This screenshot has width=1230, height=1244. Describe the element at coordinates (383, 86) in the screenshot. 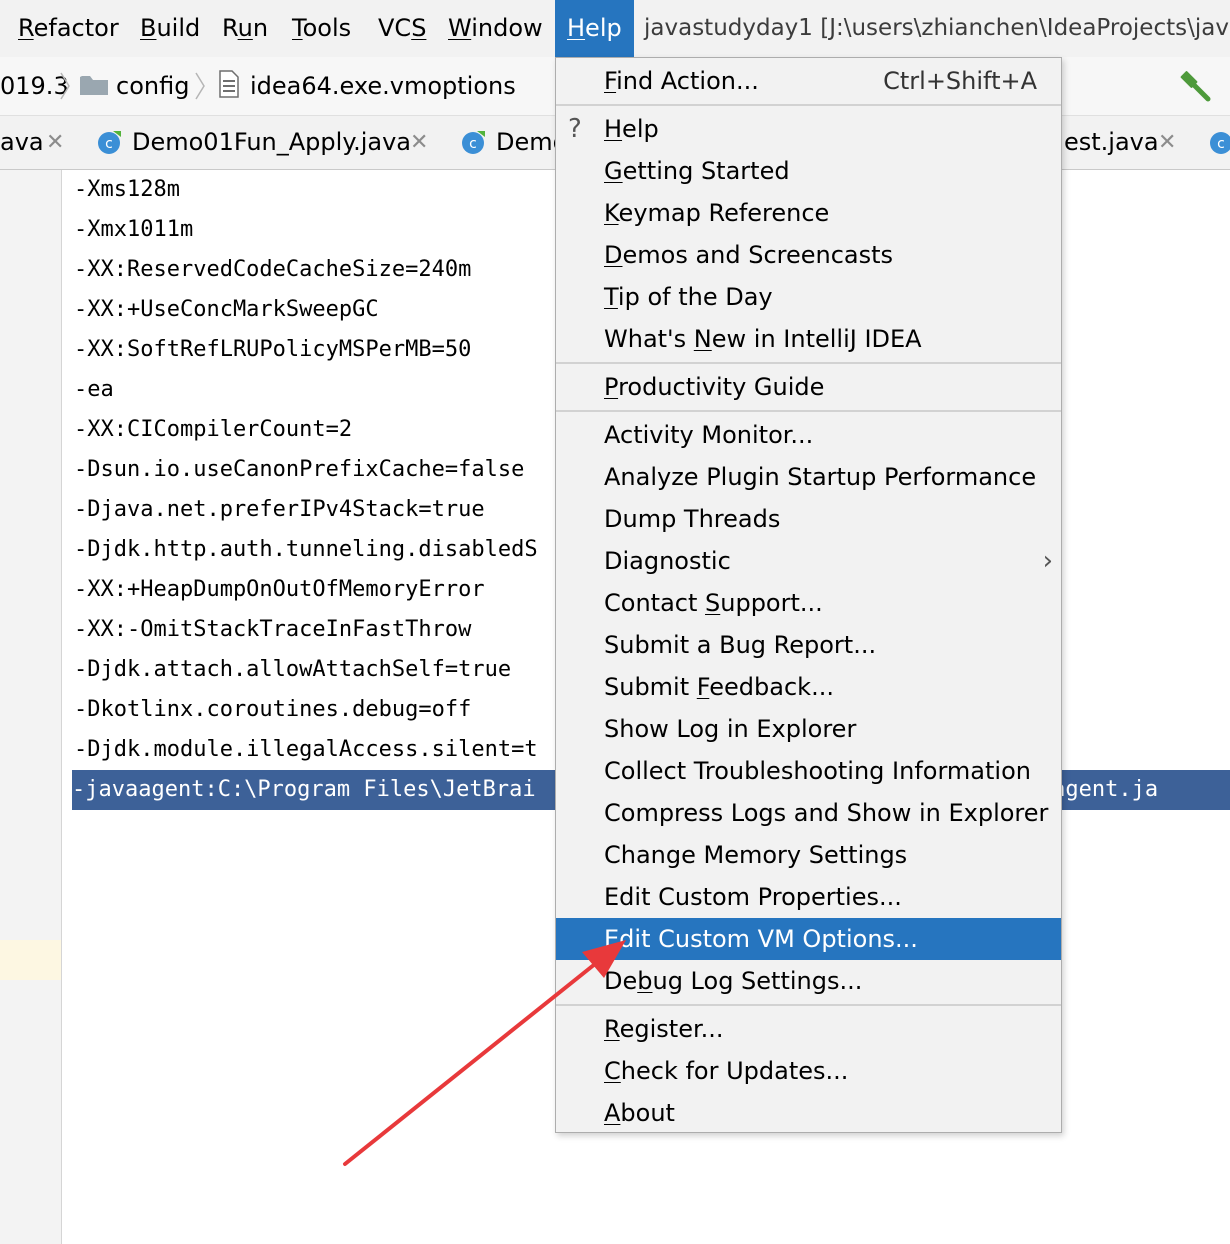

I see `breadcrumb-file: idea64.exe.vmoptions` at that location.